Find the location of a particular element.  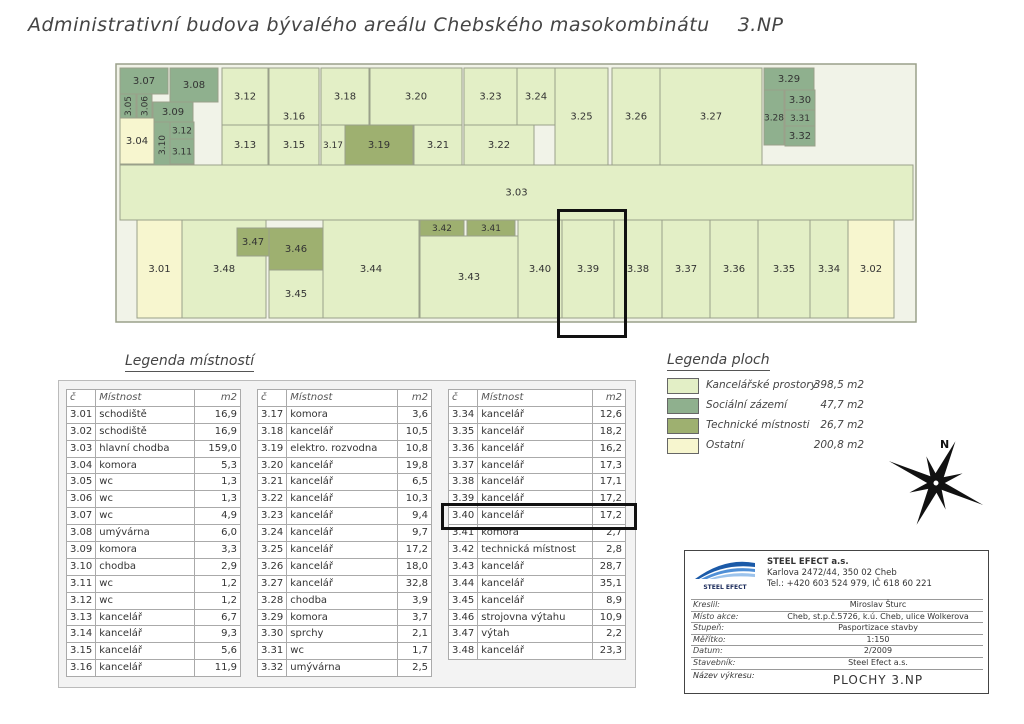

table-row: 3.47 výtah 2,2 is located at coordinates (537, 634).